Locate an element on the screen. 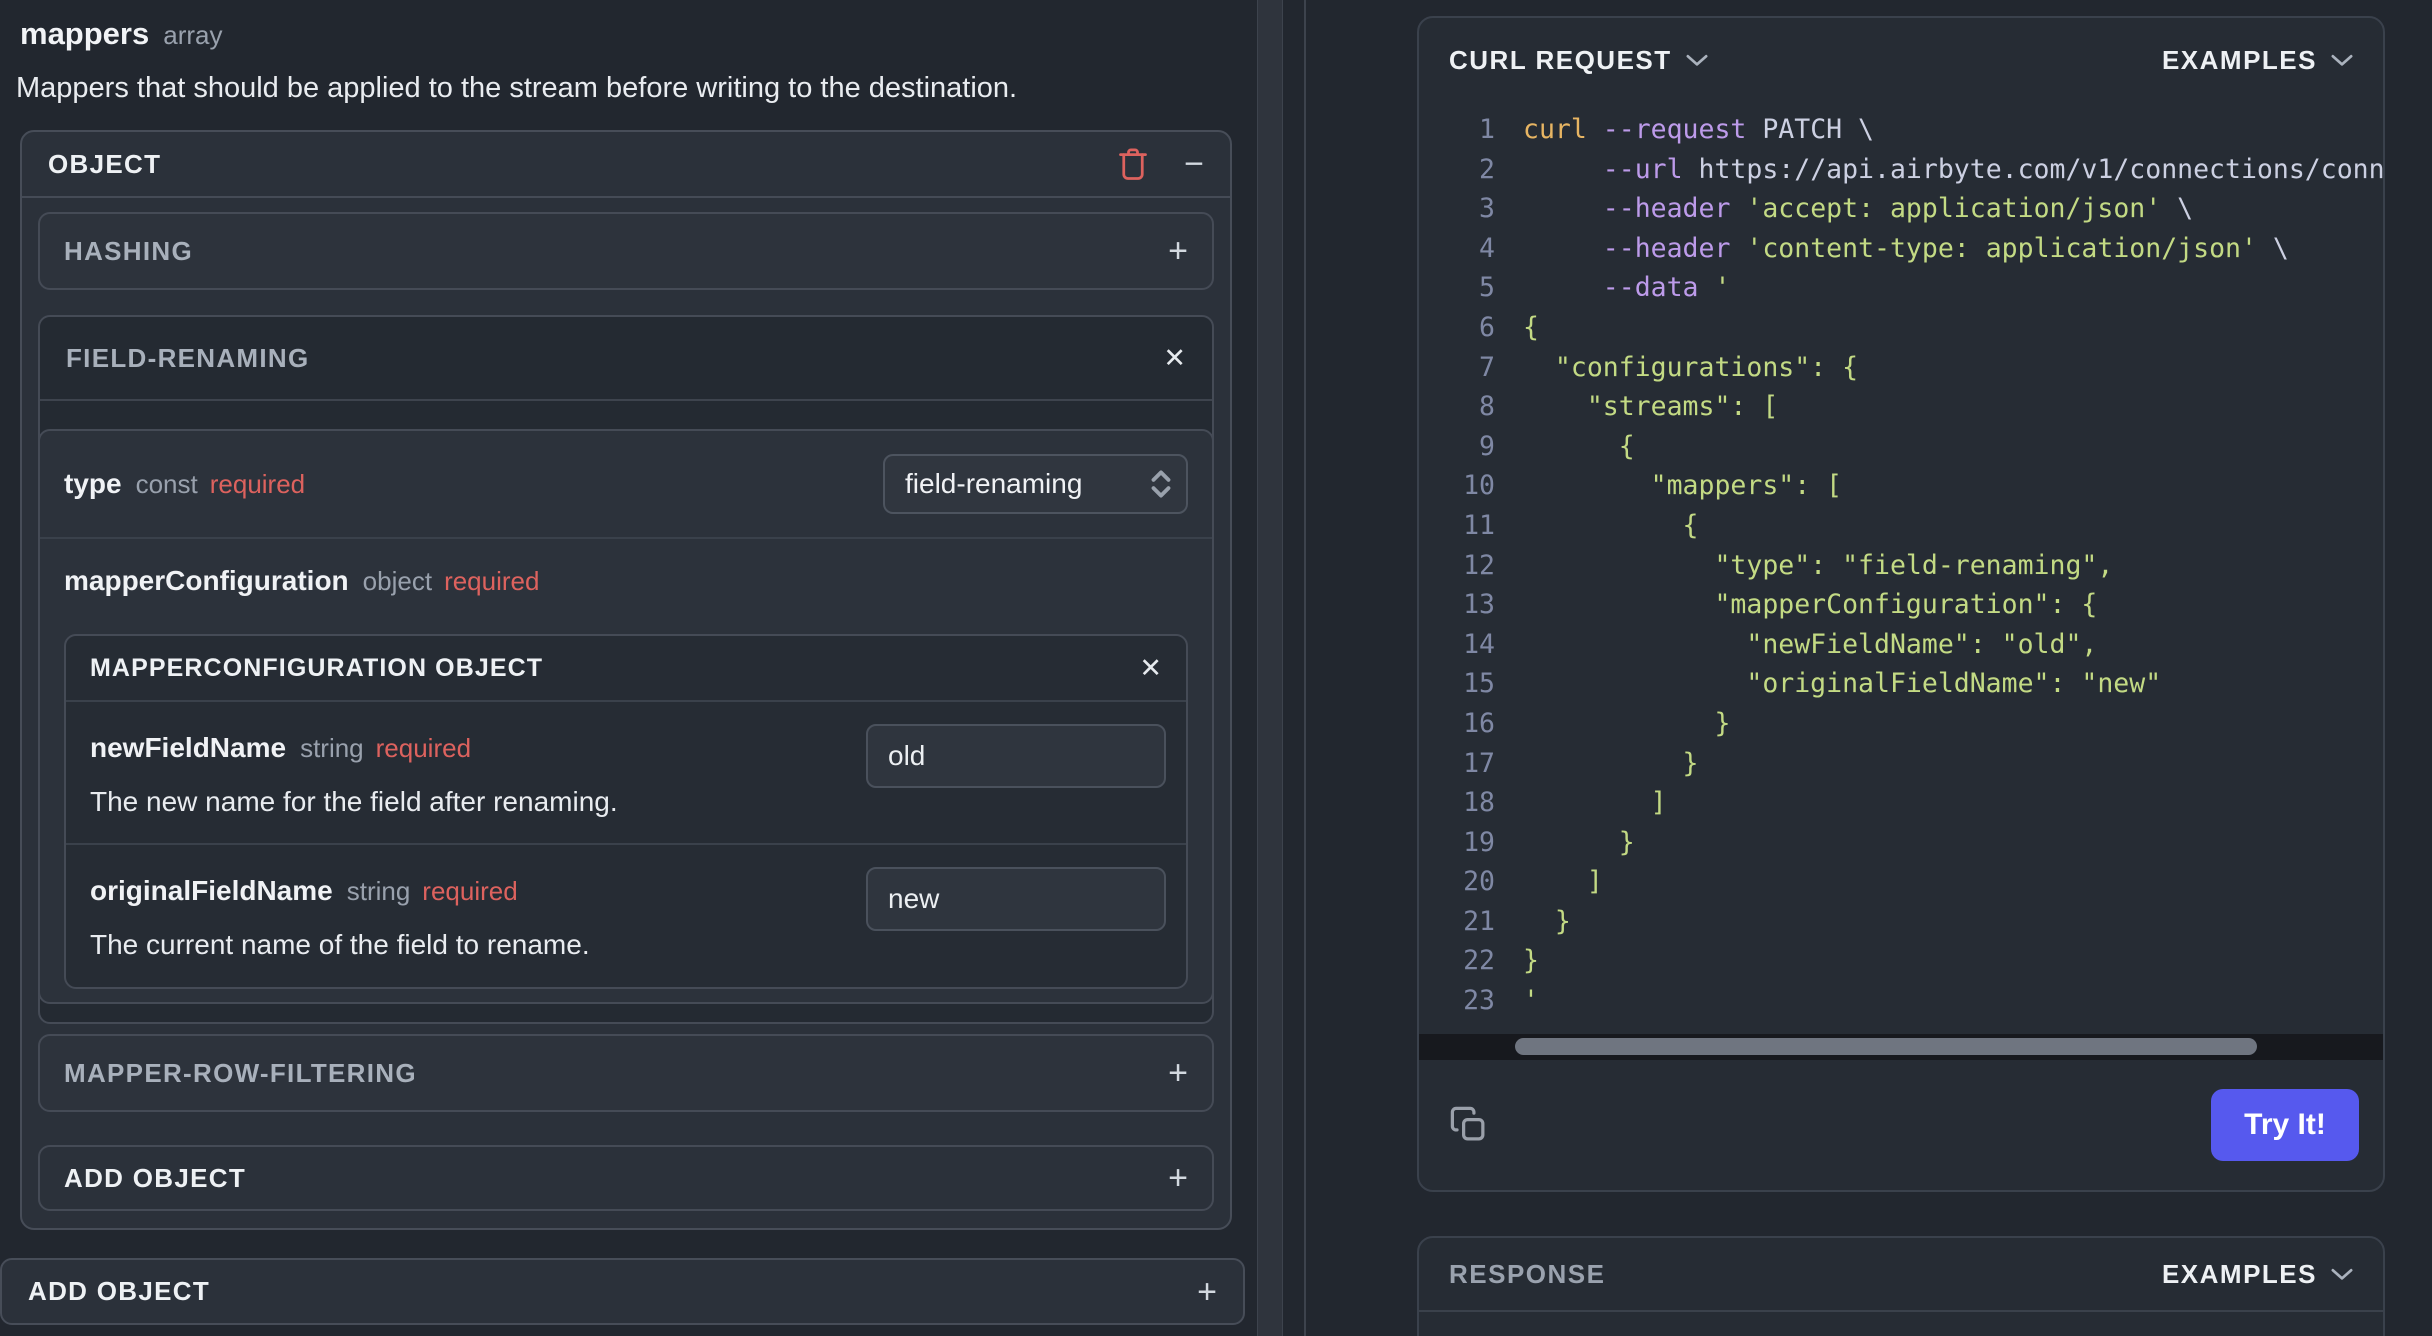 This screenshot has height=1336, width=2432. line-number: 13 is located at coordinates (1479, 605).